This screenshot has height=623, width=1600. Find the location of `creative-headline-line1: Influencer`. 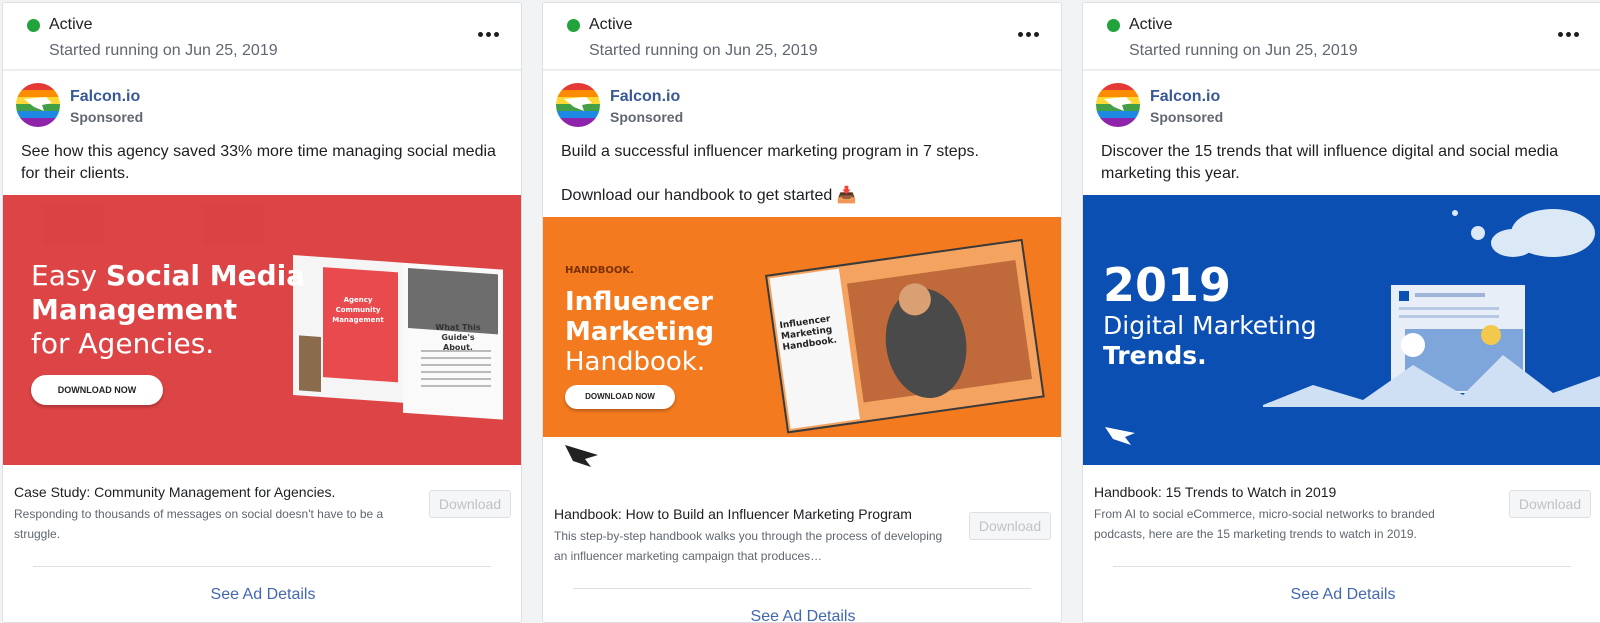

creative-headline-line1: Influencer is located at coordinates (639, 302).